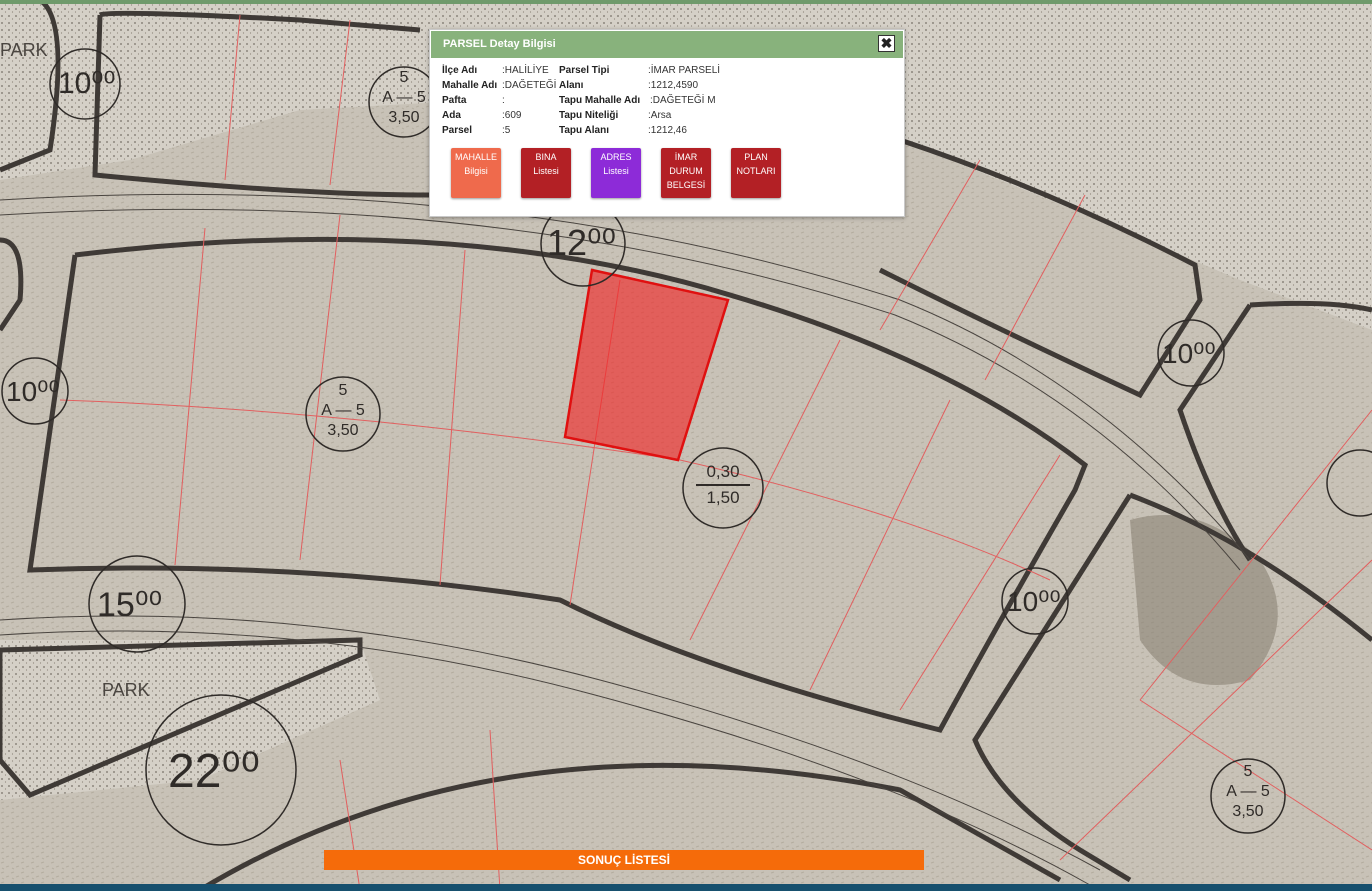 The height and width of the screenshot is (891, 1372). I want to click on button-label: Bilgisi, so click(476, 171).